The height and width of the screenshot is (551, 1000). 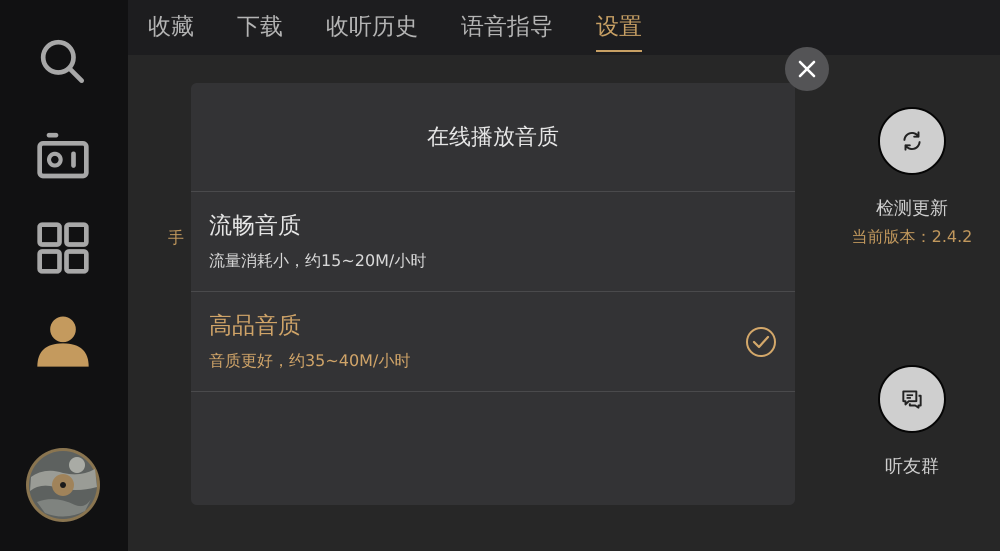 I want to click on quality-option: 高品音质 音质更好，约35~40M/小时, so click(x=493, y=342).